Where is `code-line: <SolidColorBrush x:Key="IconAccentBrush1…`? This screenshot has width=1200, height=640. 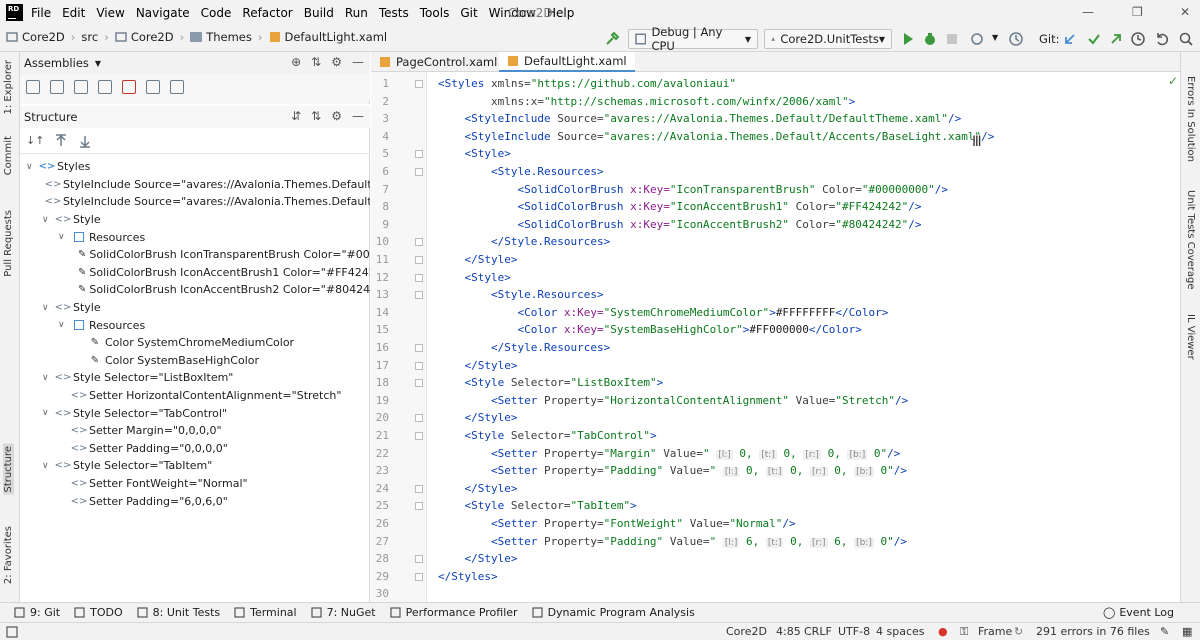
code-line: <SolidColorBrush x:Key="IconAccentBrush1… is located at coordinates (679, 207).